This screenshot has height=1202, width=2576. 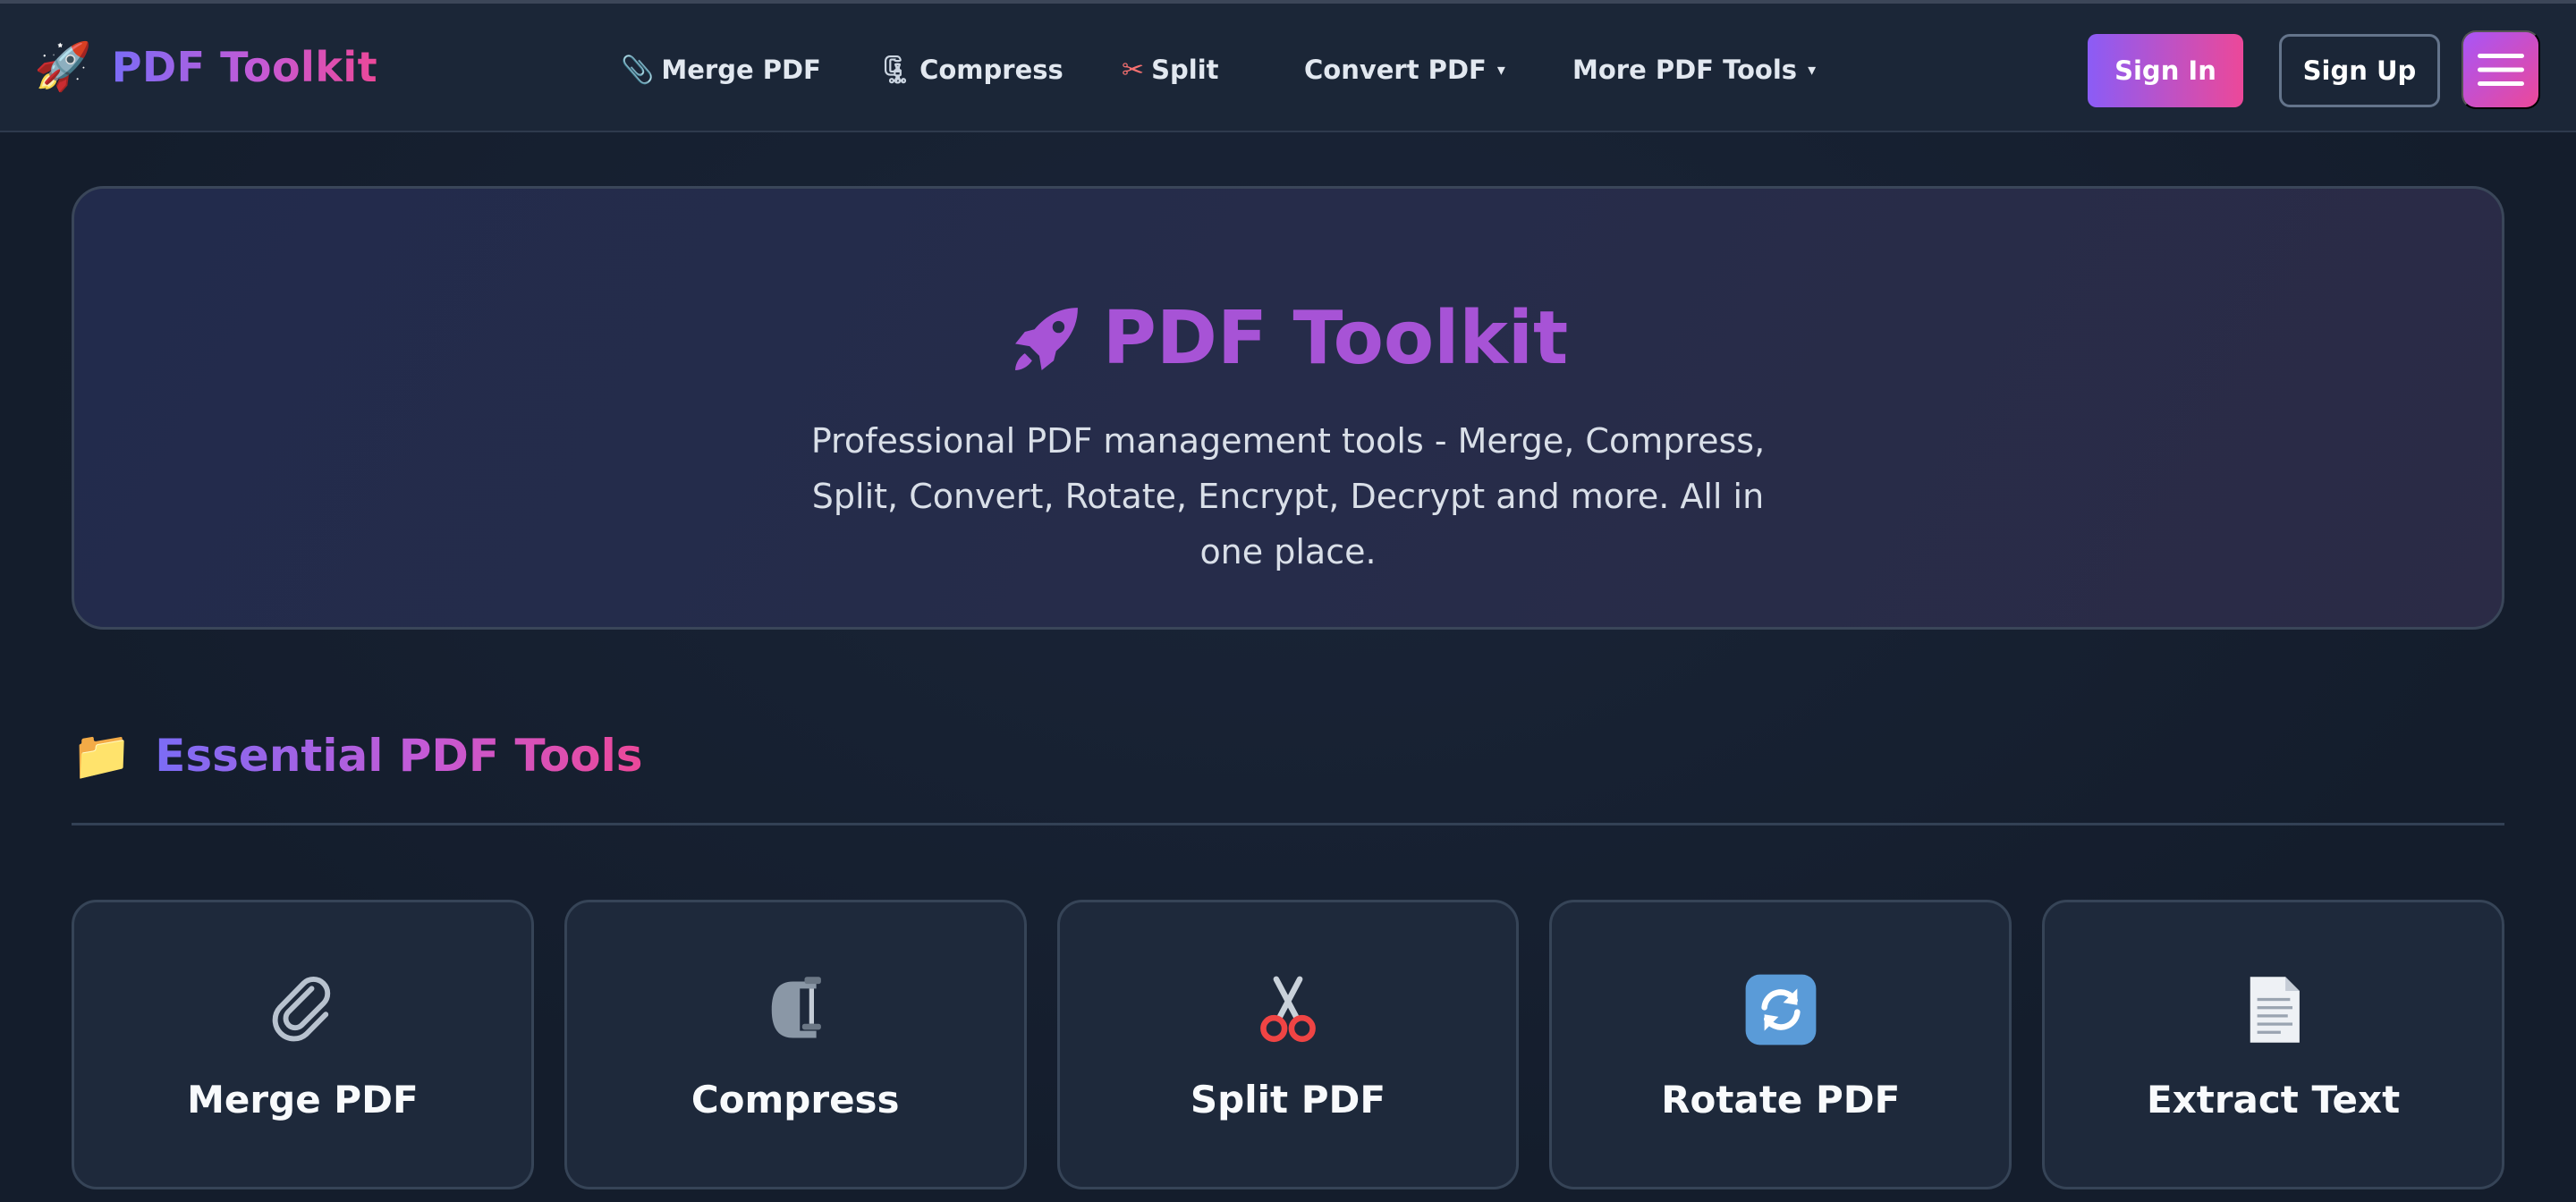 What do you see at coordinates (1335, 338) in the screenshot?
I see `hero-title-text: PDF Toolkit` at bounding box center [1335, 338].